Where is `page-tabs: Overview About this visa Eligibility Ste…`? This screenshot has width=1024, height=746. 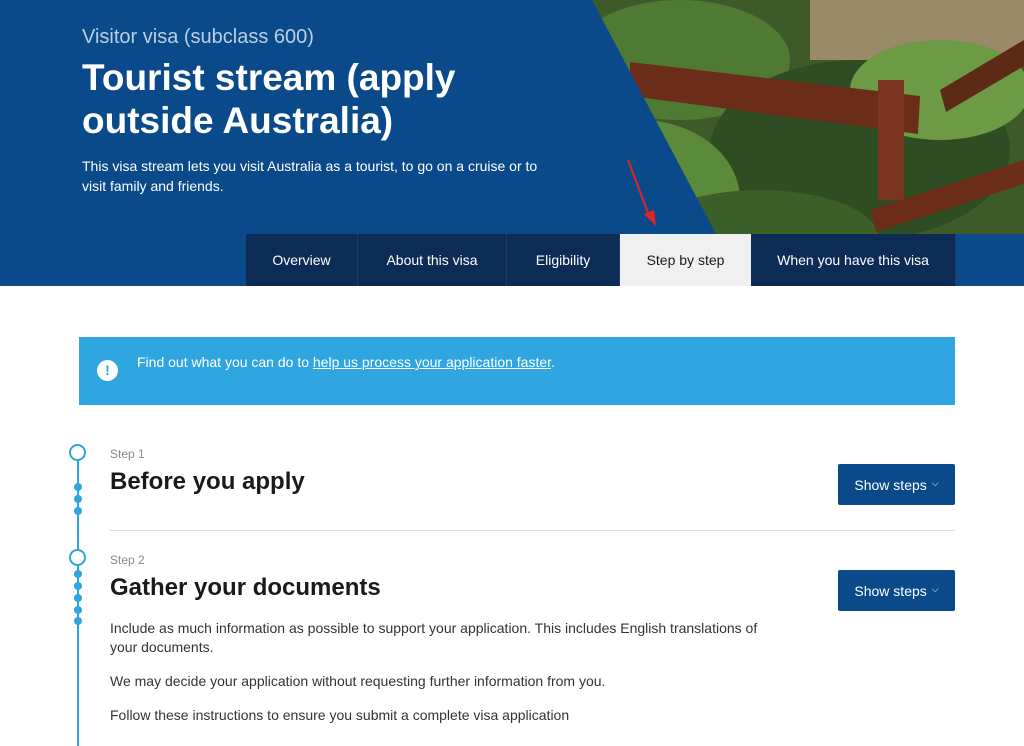 page-tabs: Overview About this visa Eligibility Ste… is located at coordinates (601, 260).